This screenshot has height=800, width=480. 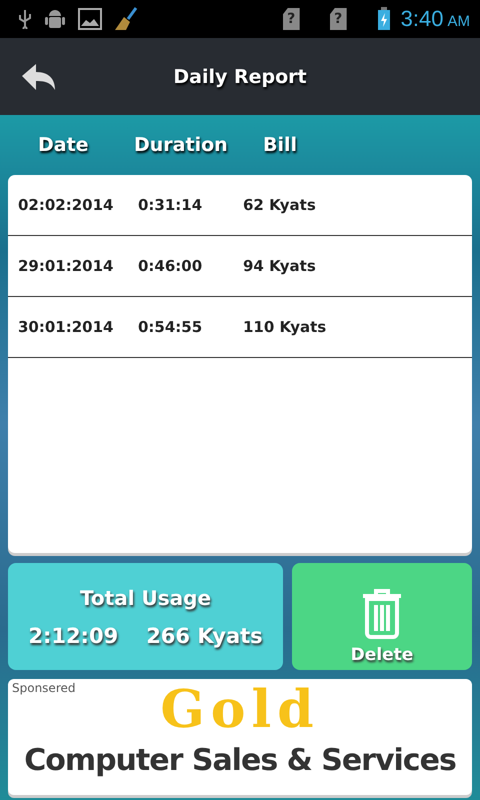 I want to click on table-cell: 94 Kyats, so click(x=279, y=266).